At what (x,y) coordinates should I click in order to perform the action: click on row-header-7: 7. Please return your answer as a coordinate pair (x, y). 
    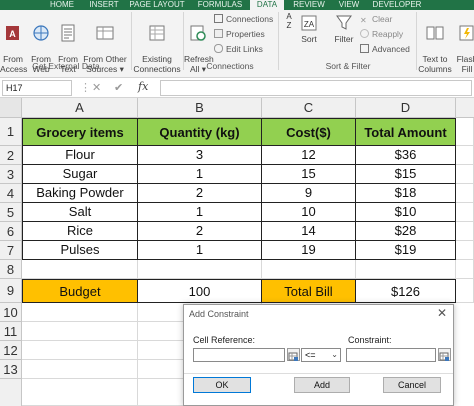
    Looking at the image, I should click on (11, 250).